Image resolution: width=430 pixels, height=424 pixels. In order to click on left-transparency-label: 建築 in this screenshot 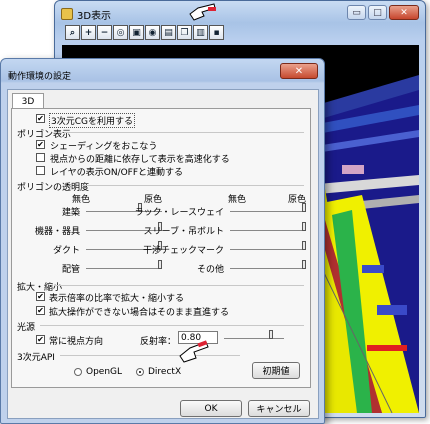, I will do `click(70, 213)`.